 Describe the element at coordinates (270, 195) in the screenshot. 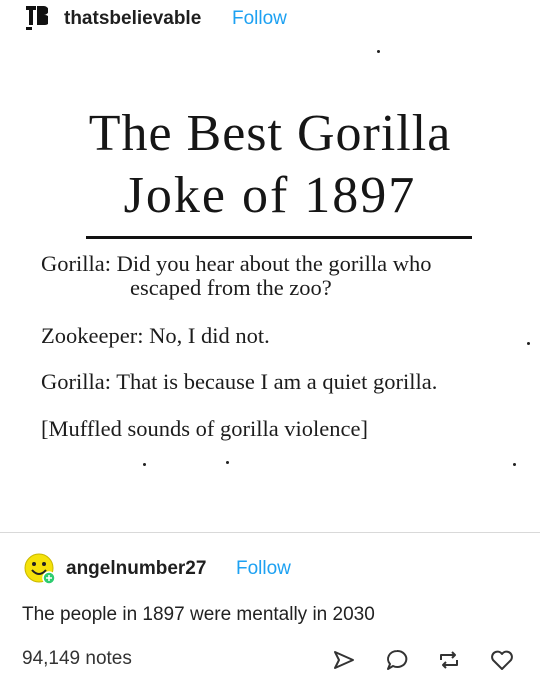

I see `headline-line-2: Joke of 1897` at that location.